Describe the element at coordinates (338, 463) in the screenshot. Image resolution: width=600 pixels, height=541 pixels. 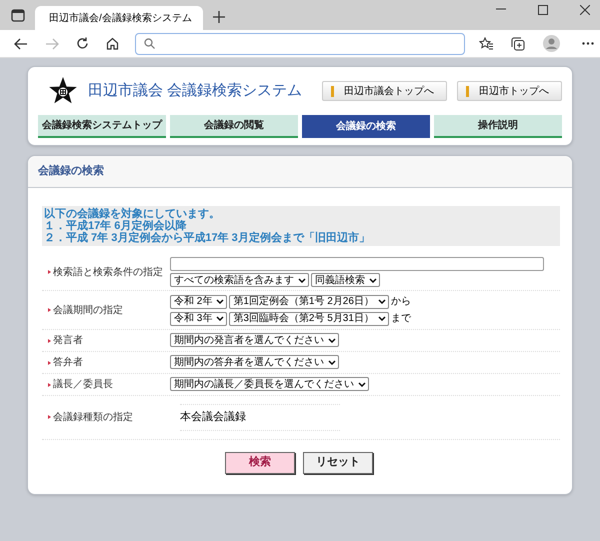
I see `form-button: リセット` at that location.